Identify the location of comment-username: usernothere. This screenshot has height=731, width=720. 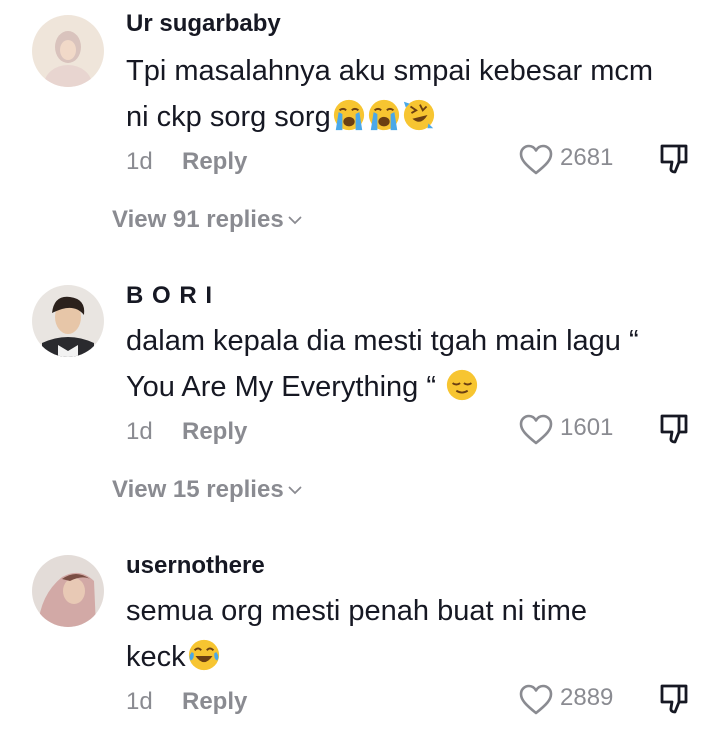
(195, 566).